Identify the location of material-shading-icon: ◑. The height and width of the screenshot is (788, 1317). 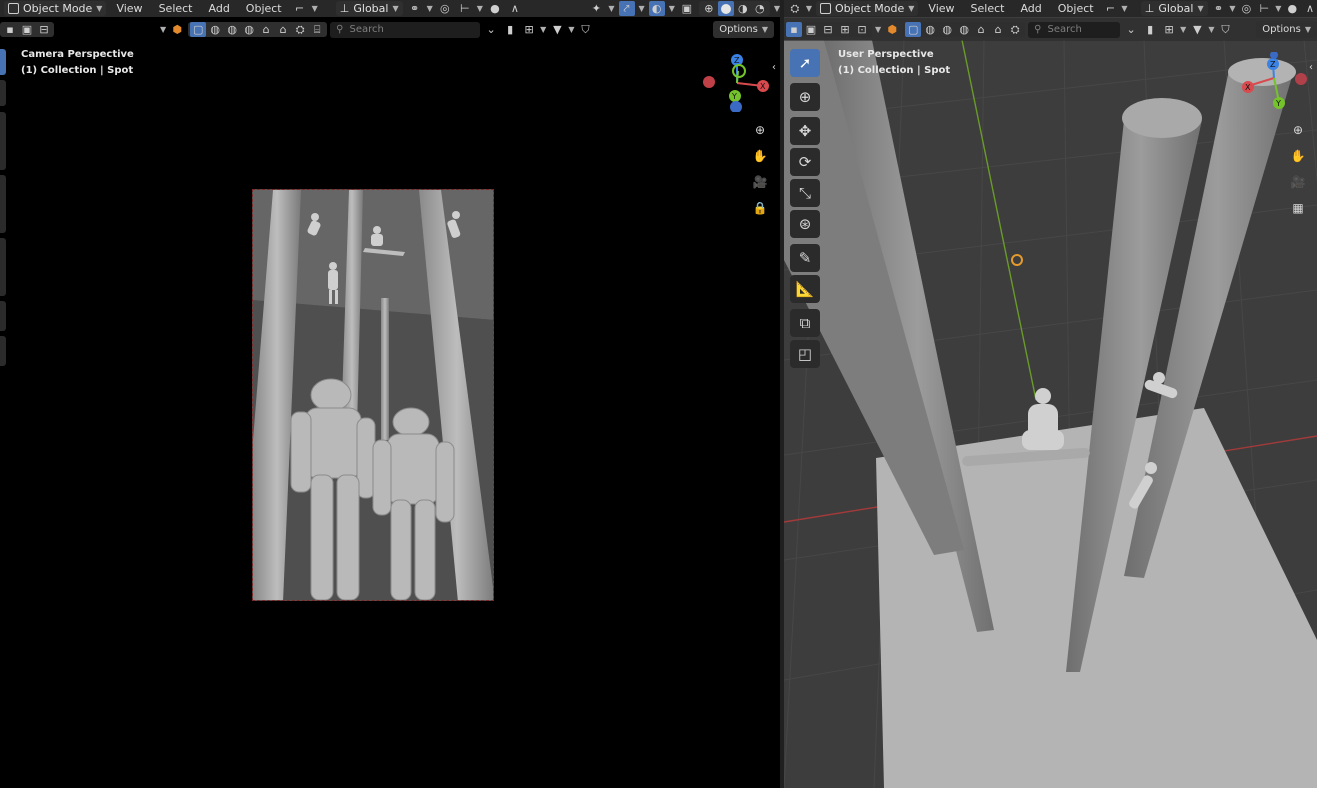
(743, 8).